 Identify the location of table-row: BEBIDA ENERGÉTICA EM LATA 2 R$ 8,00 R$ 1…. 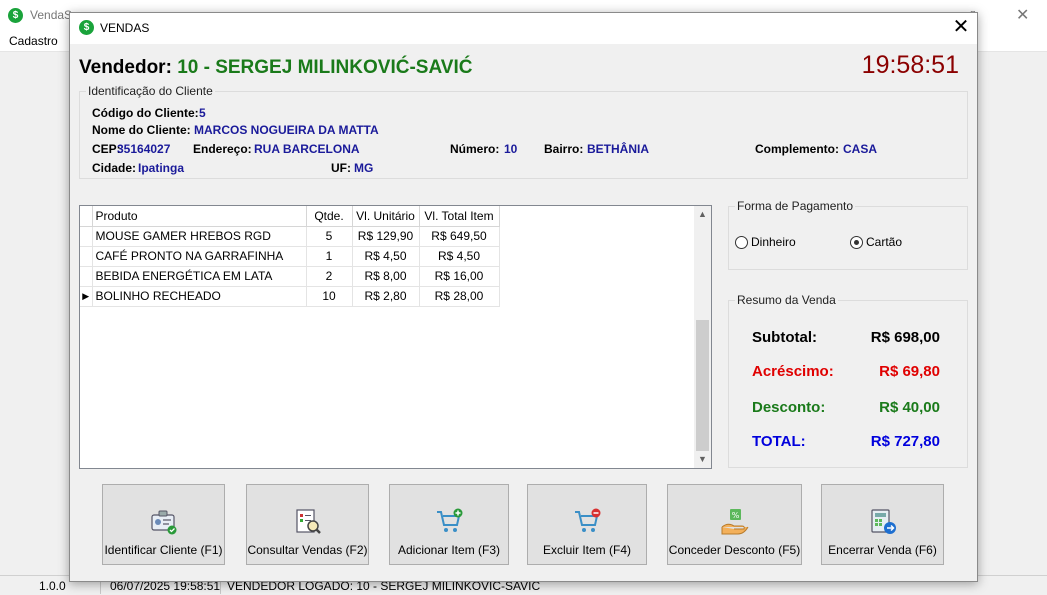
(290, 276).